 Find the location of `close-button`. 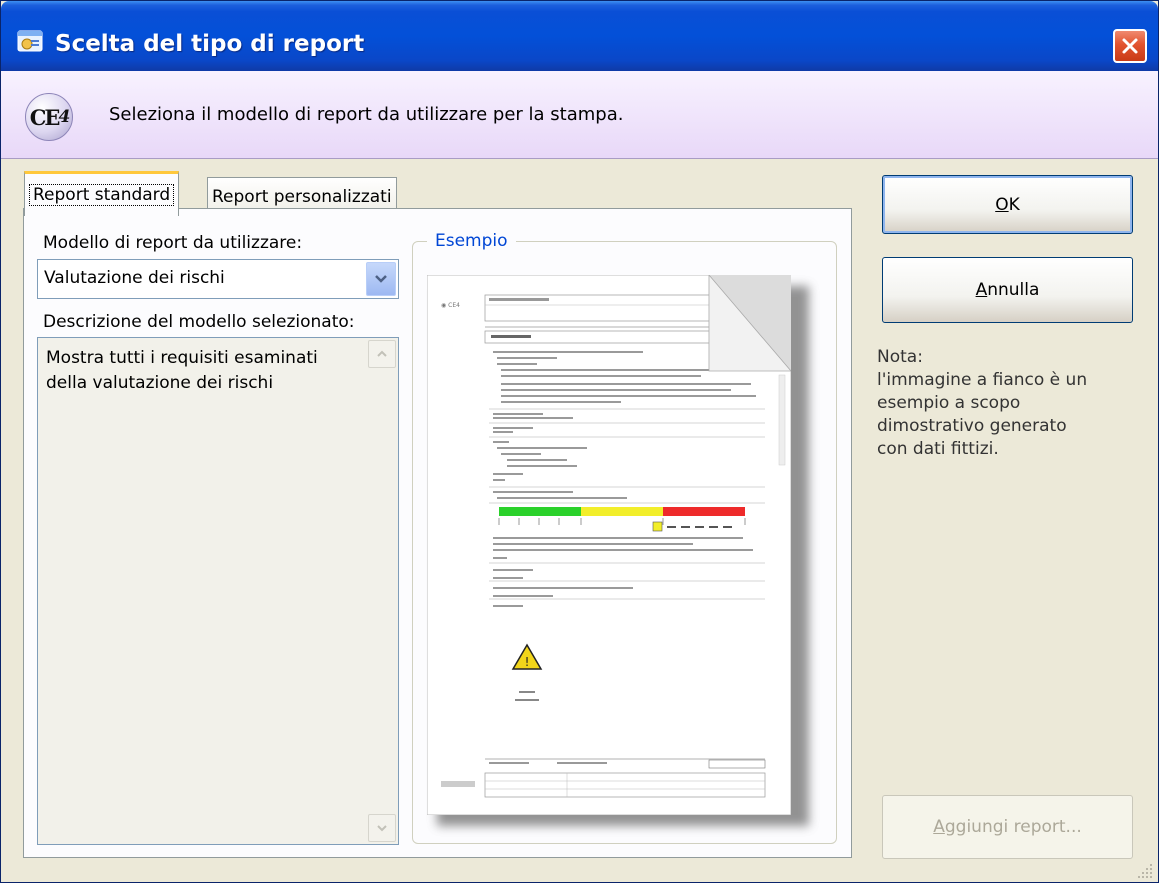

close-button is located at coordinates (1130, 46).